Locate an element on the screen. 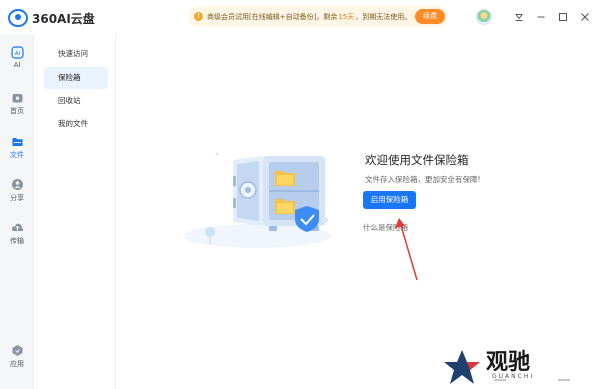 The height and width of the screenshot is (389, 600). logo-text: 360AI云盘 is located at coordinates (63, 18).